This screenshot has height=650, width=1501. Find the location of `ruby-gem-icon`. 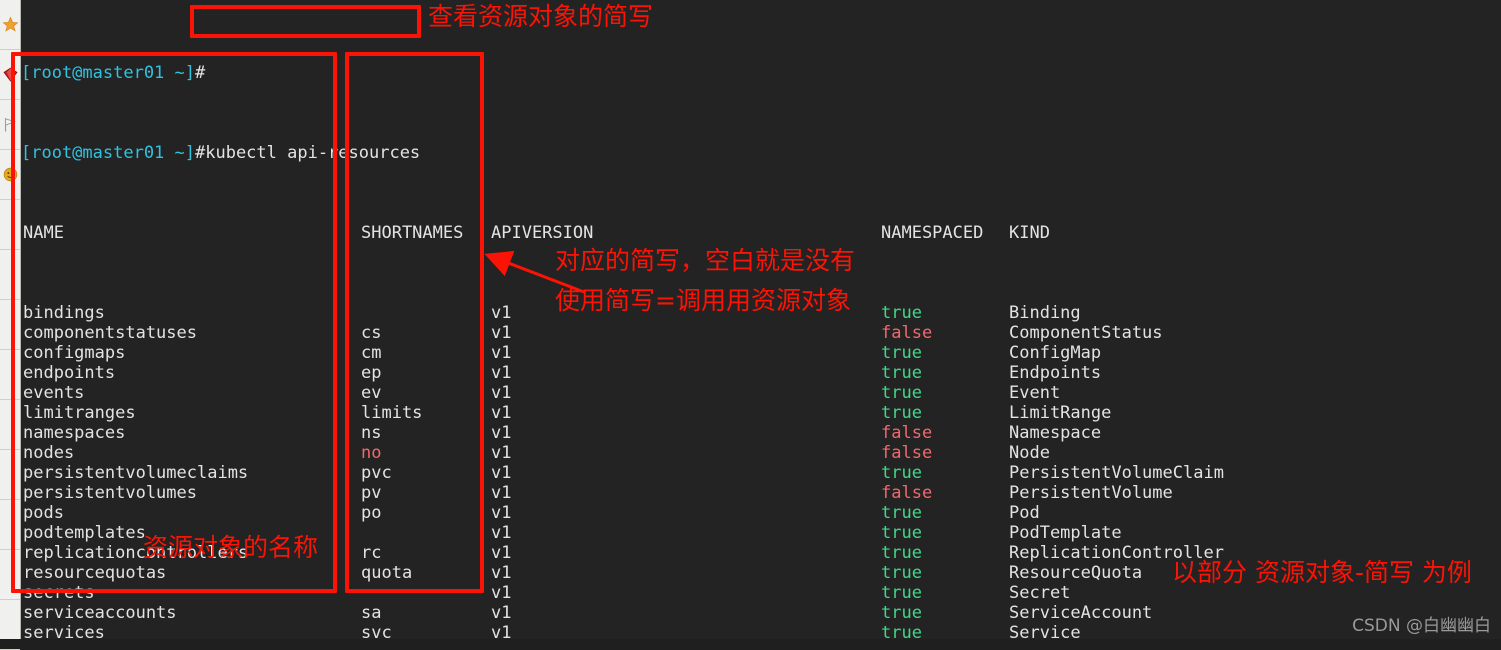

ruby-gem-icon is located at coordinates (10, 74).